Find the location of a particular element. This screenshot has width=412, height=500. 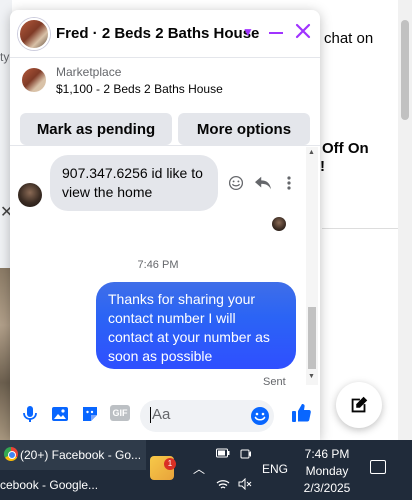

background-exclaim-text: ! is located at coordinates (322, 166).